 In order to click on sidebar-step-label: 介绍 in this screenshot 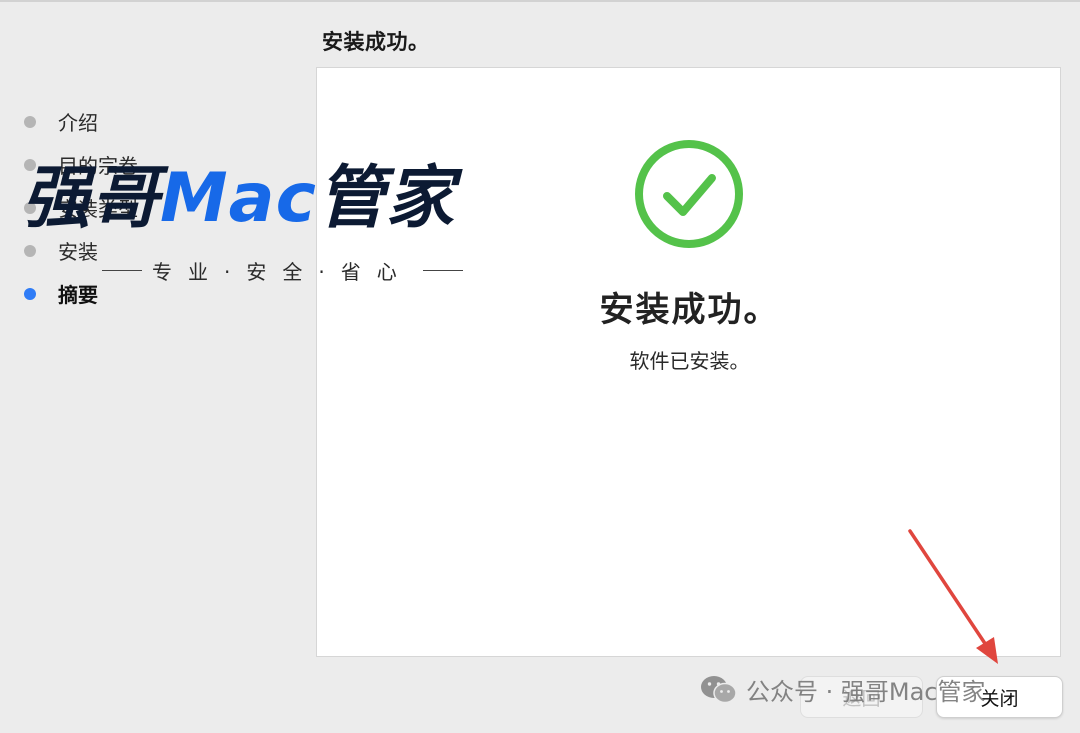, I will do `click(78, 123)`.